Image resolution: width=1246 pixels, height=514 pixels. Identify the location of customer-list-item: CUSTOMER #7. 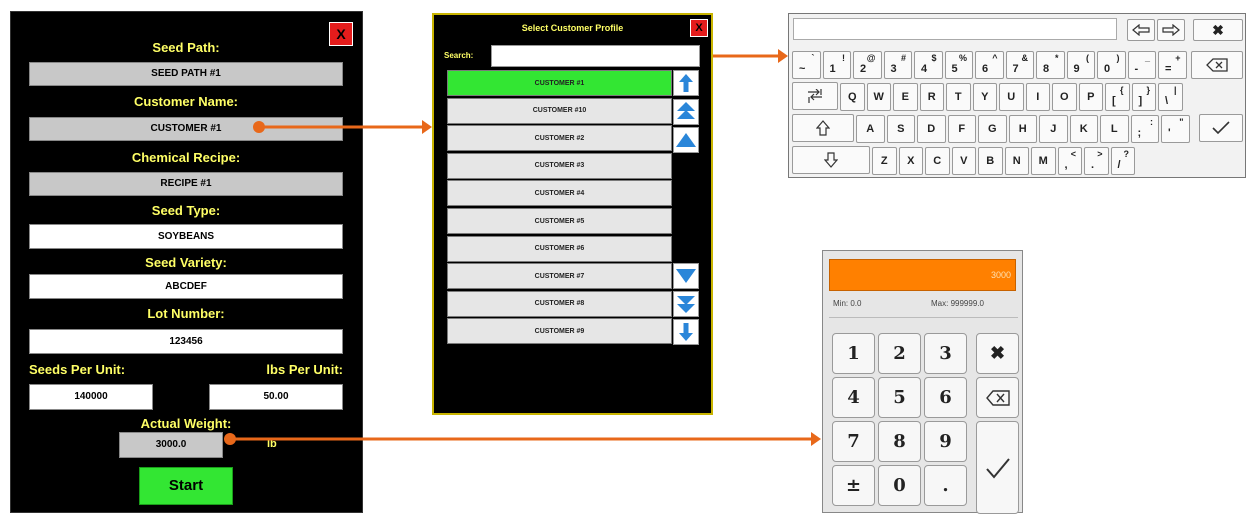
(559, 276).